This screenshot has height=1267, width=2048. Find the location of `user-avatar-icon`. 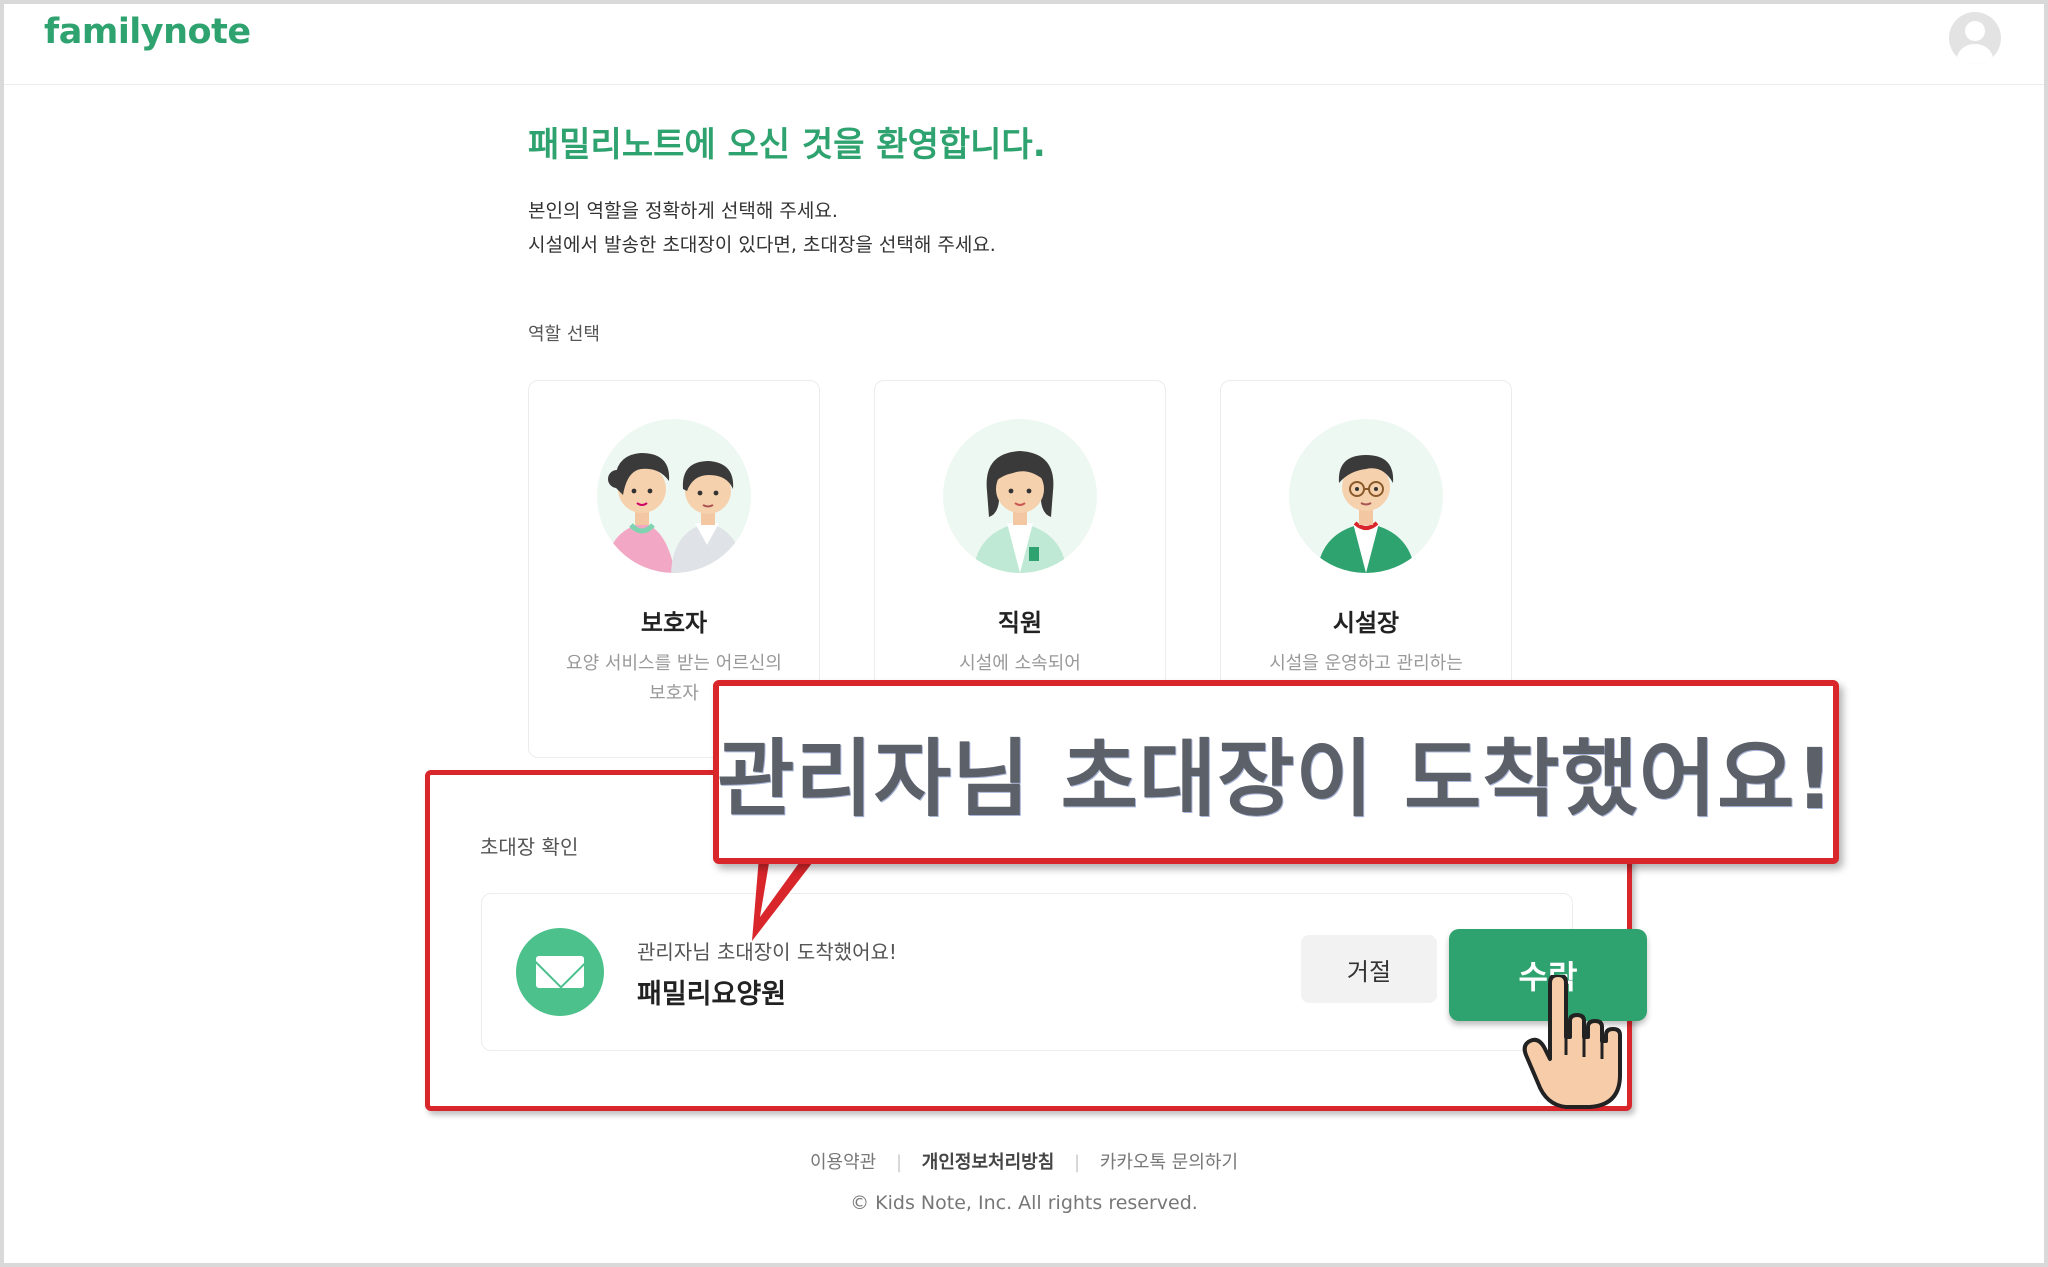

user-avatar-icon is located at coordinates (1975, 38).